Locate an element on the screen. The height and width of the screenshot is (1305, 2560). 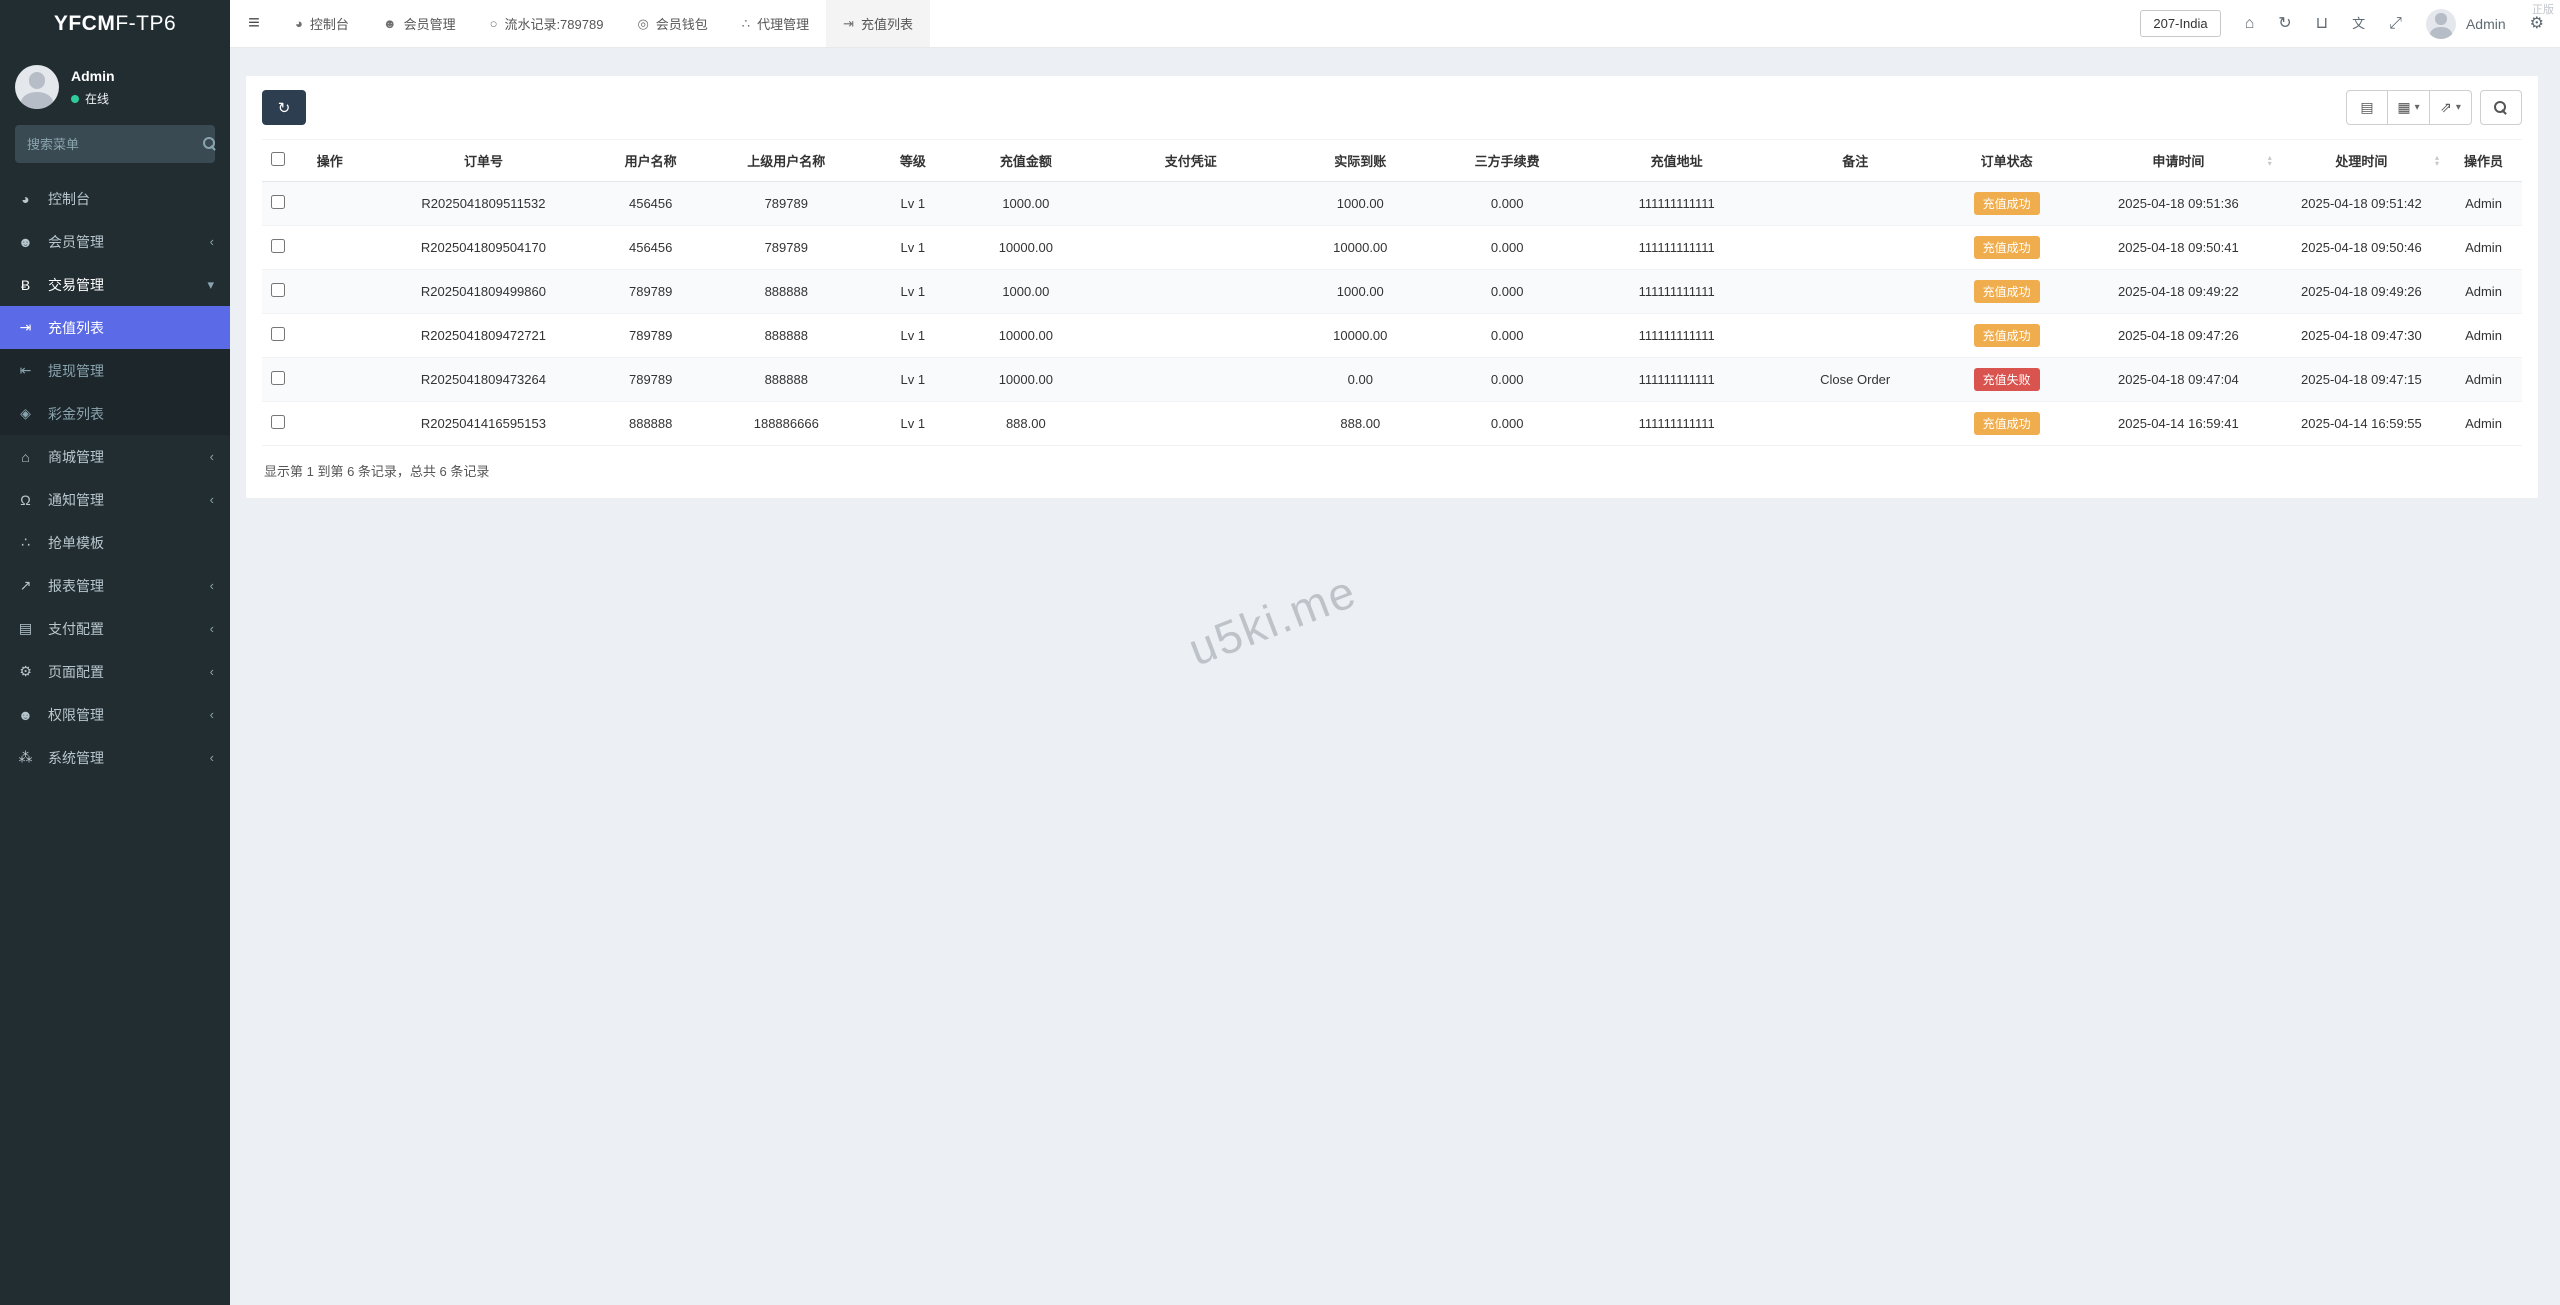
caret-down-icon: ▾ is located at coordinates (2417, 107).